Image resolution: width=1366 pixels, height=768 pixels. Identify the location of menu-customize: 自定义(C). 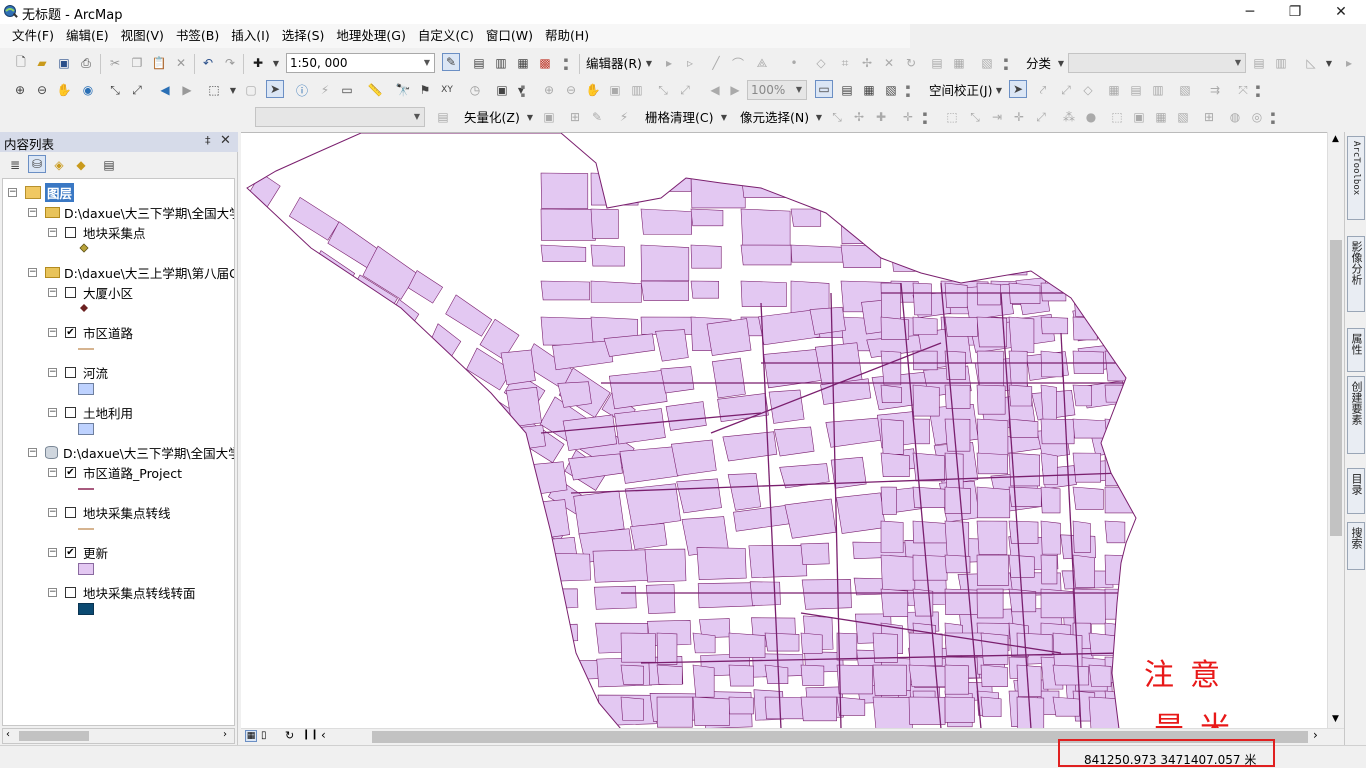
(446, 36).